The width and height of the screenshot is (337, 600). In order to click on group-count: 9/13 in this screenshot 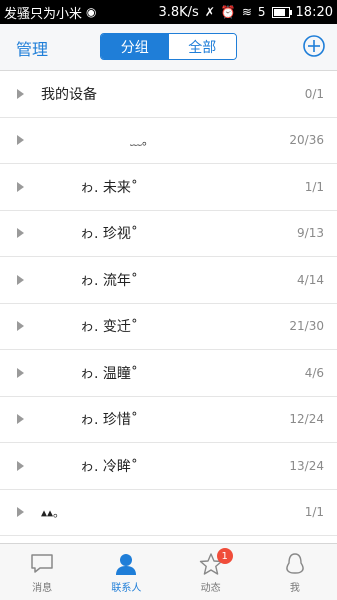, I will do `click(310, 233)`.